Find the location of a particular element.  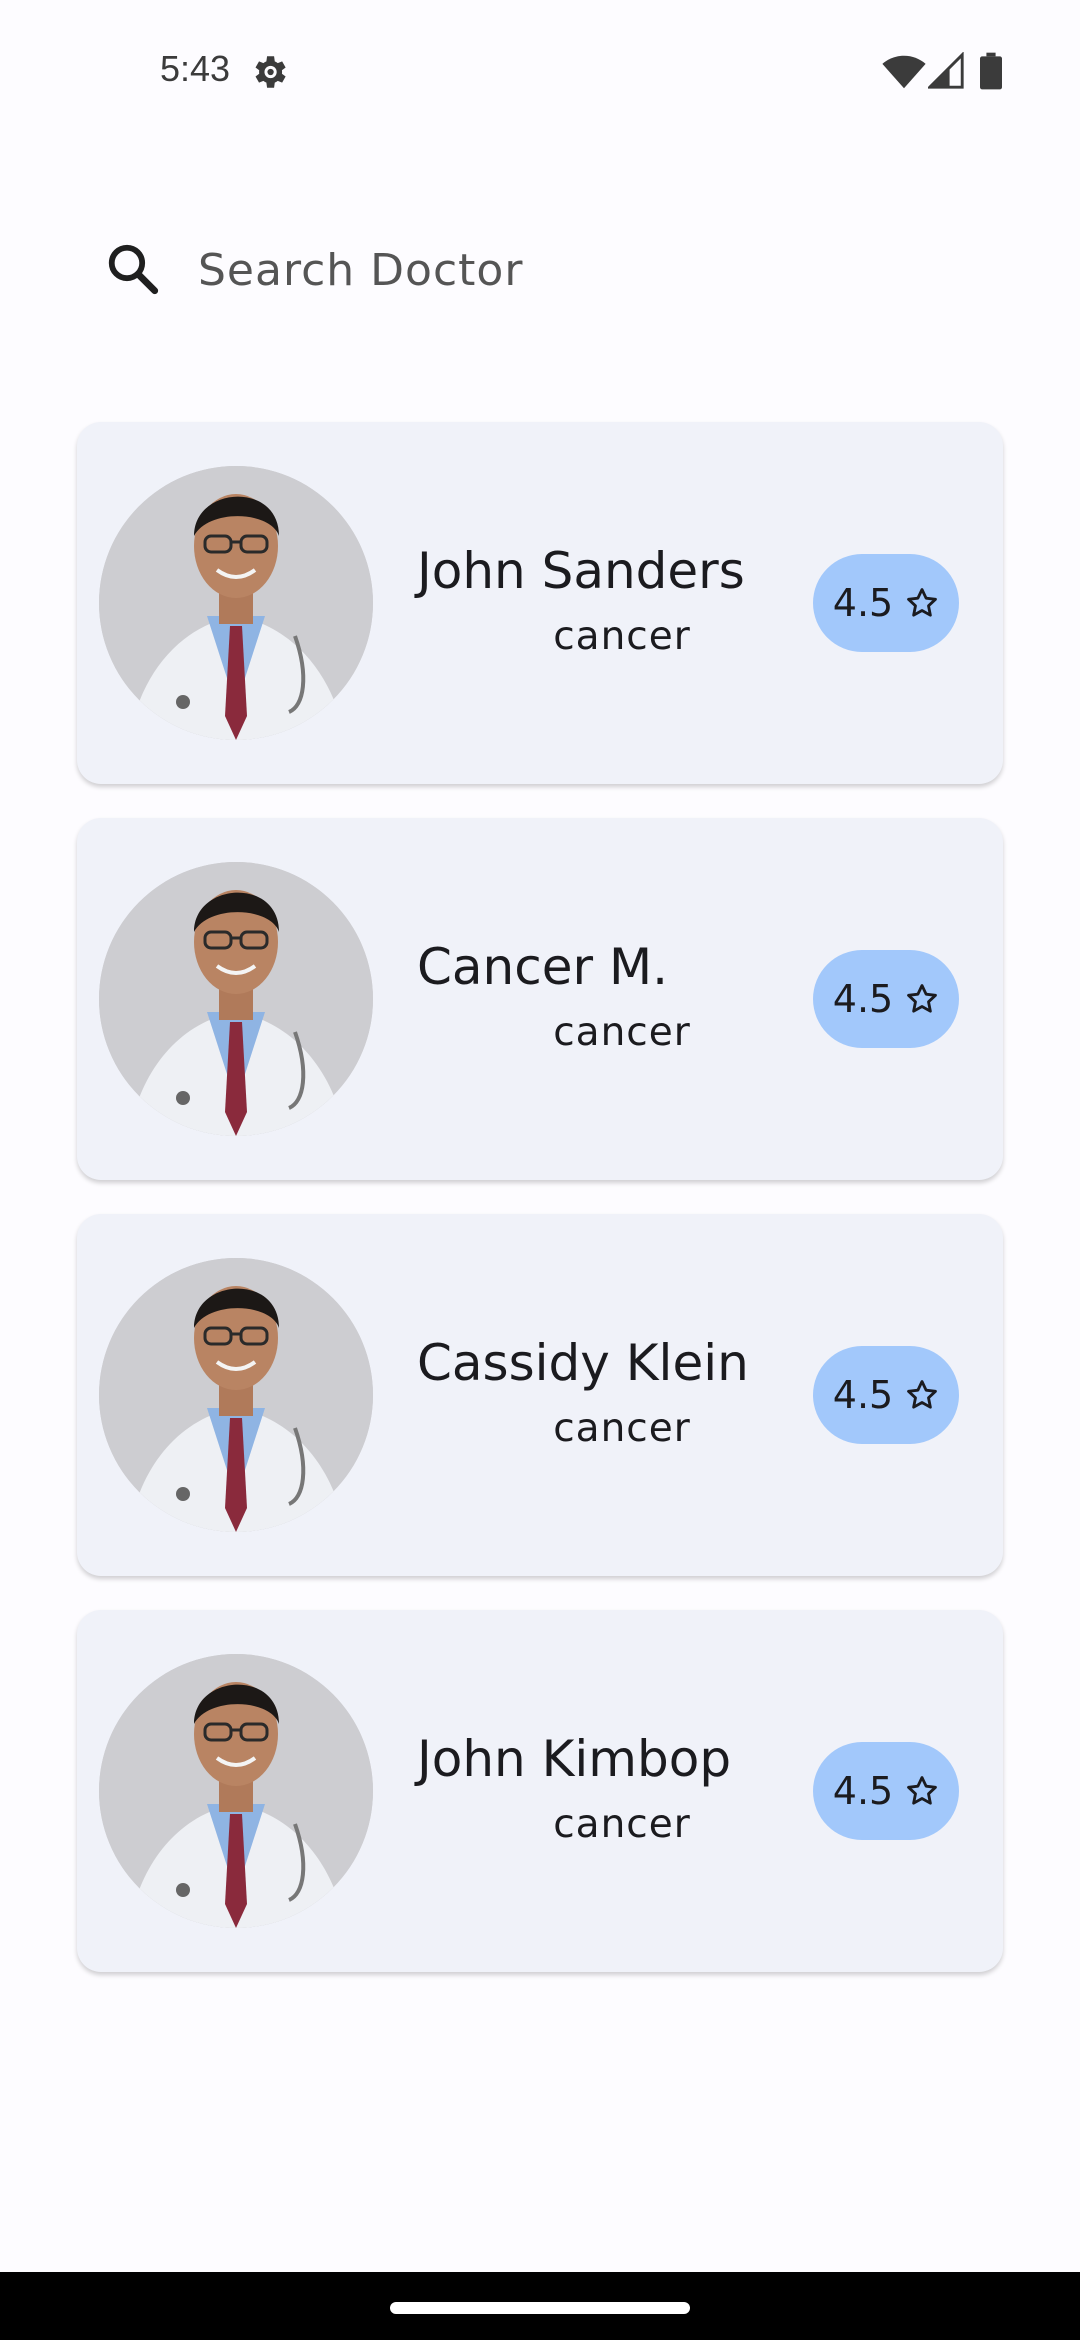

status-time: 5:43 is located at coordinates (195, 68).